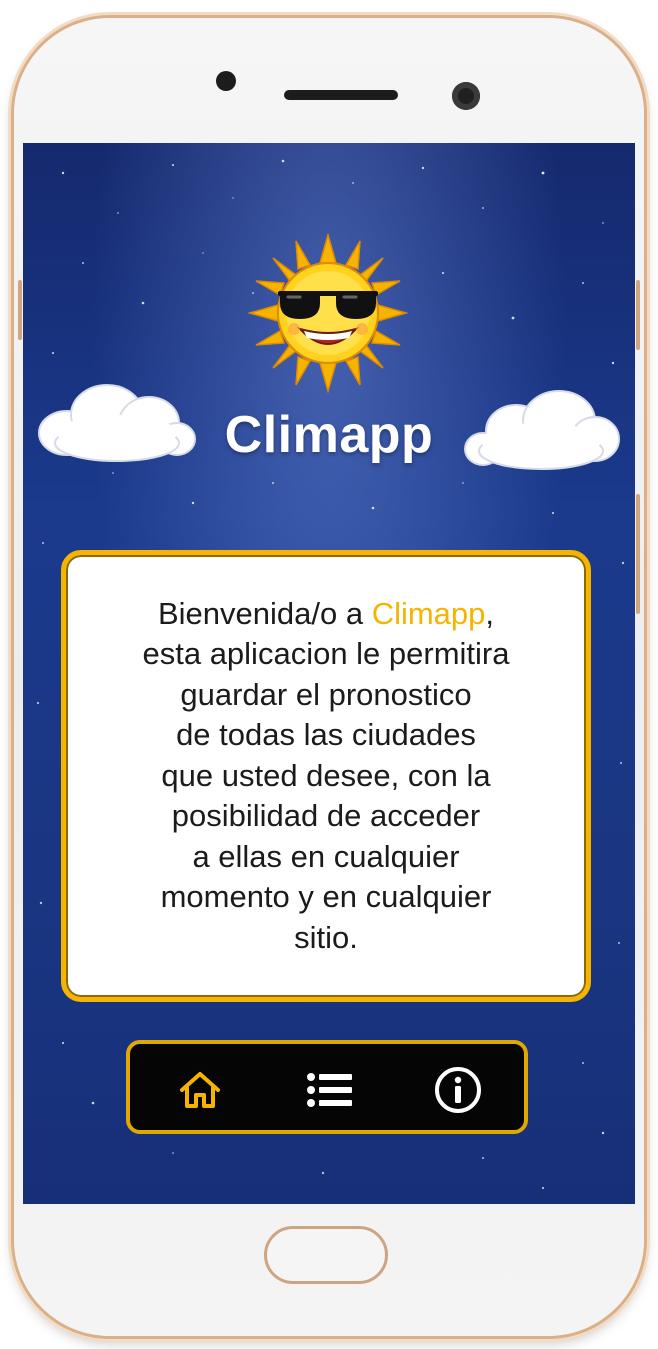 The image size is (658, 1349). I want to click on list-icon, so click(329, 1090).